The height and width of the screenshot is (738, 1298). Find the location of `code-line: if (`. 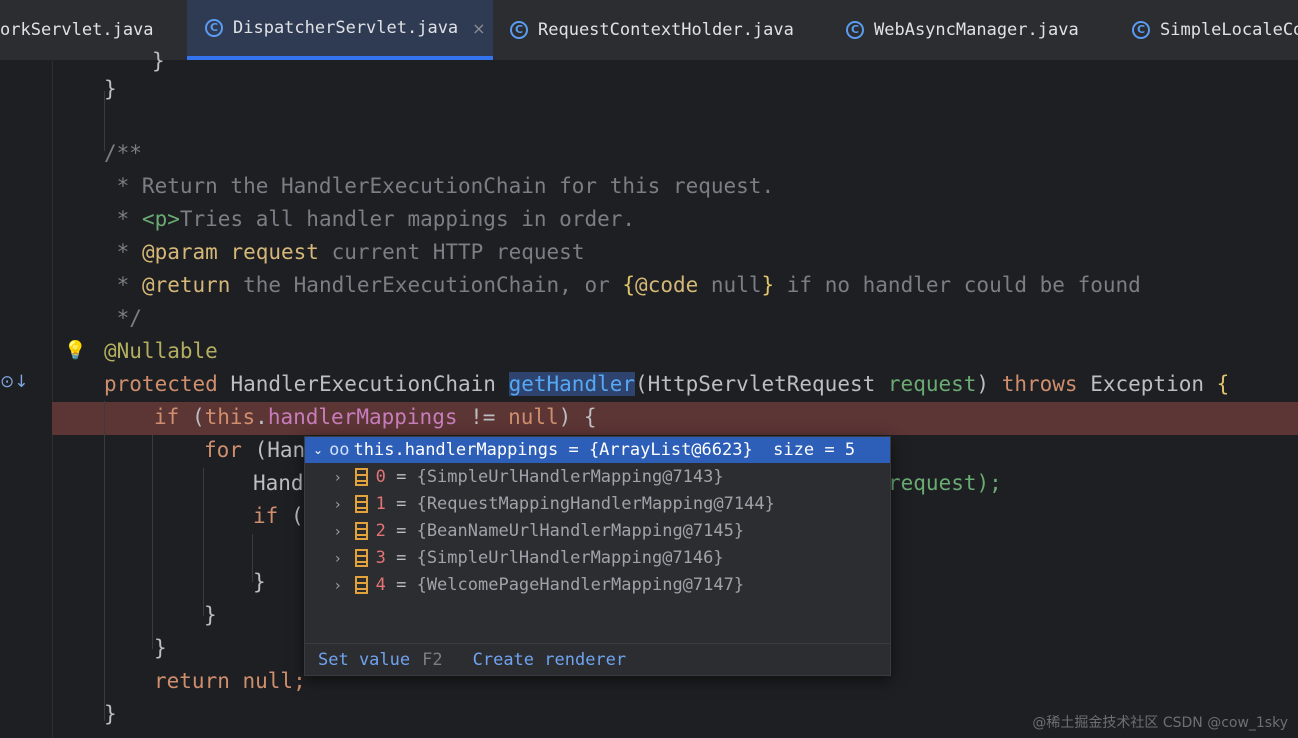

code-line: if ( is located at coordinates (278, 516).